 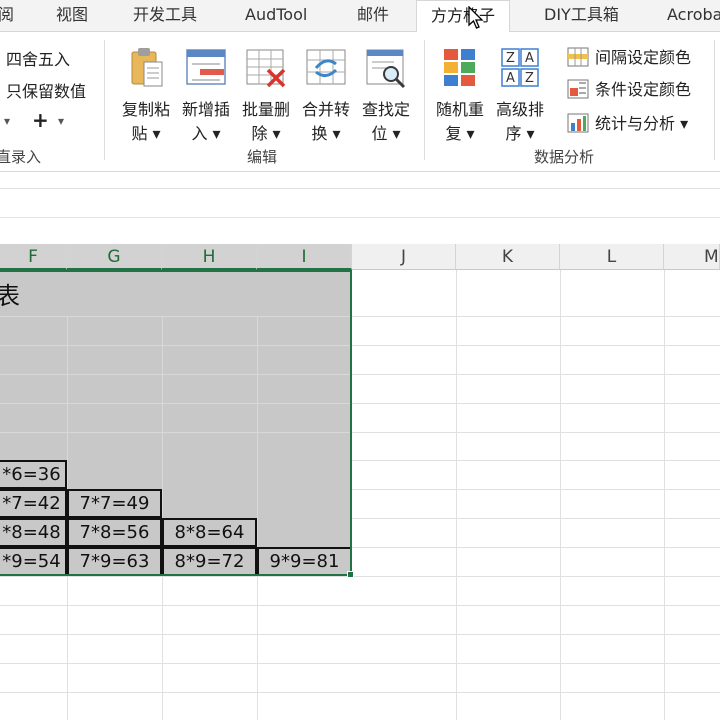 What do you see at coordinates (72, 16) in the screenshot?
I see `tab-view: 视图` at bounding box center [72, 16].